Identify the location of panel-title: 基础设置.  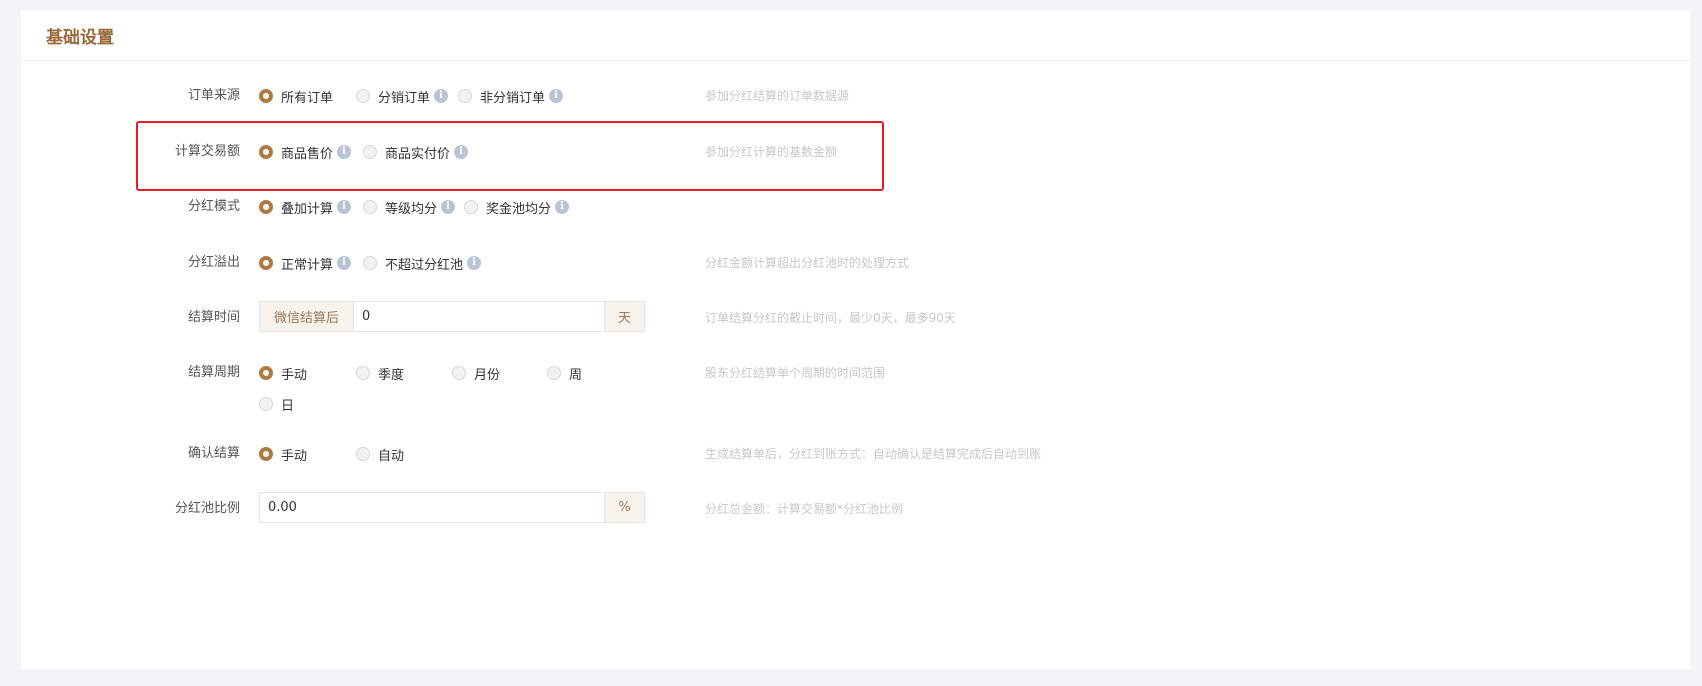
(80, 37).